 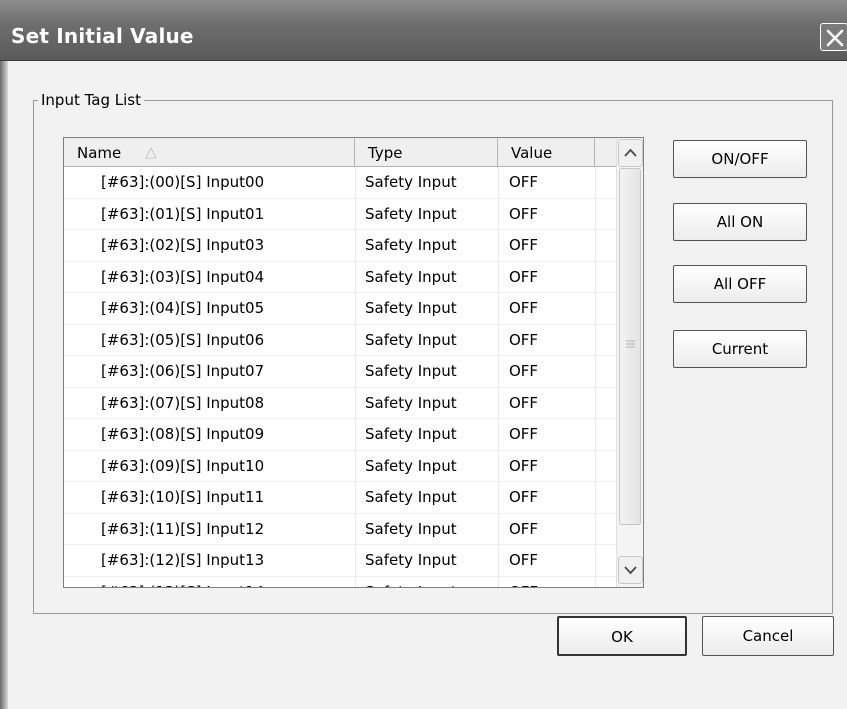 I want to click on all-on-button: All ON, so click(x=740, y=222).